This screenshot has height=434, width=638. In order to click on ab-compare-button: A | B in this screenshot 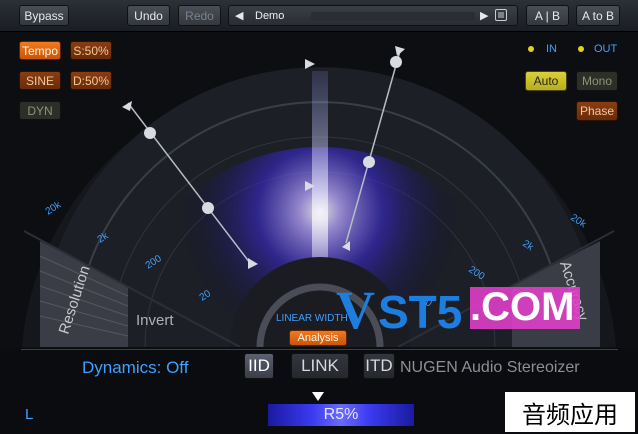, I will do `click(547, 15)`.